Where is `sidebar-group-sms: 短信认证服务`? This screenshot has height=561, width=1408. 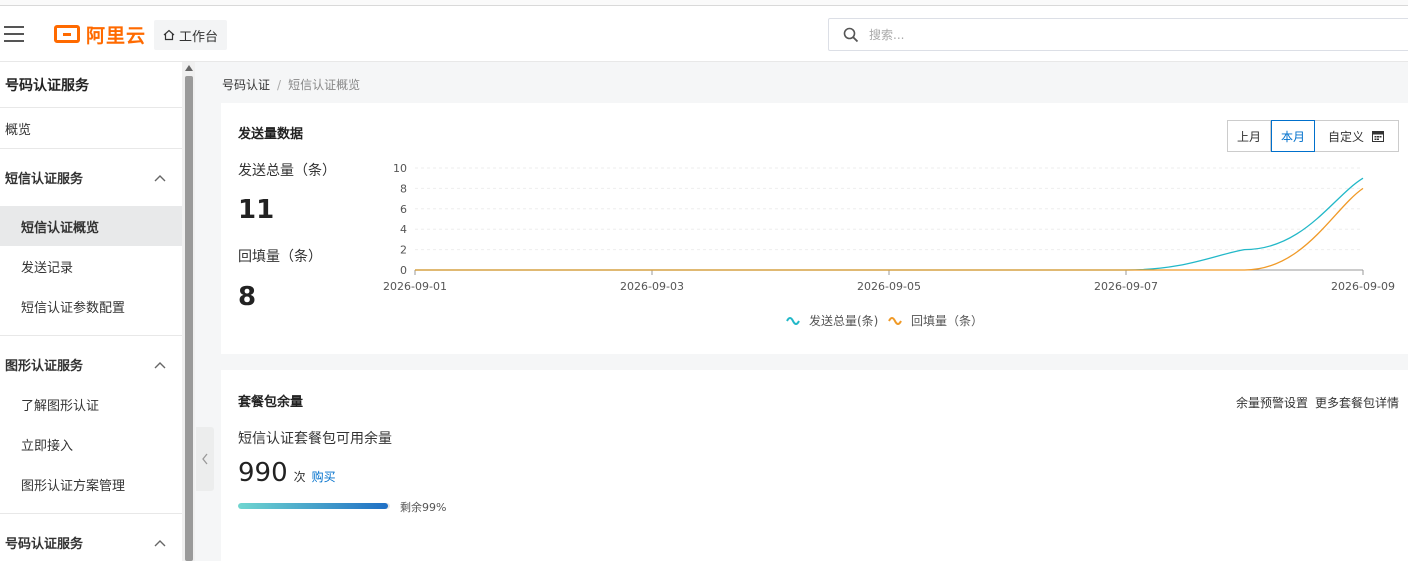
sidebar-group-sms: 短信认证服务 is located at coordinates (91, 177).